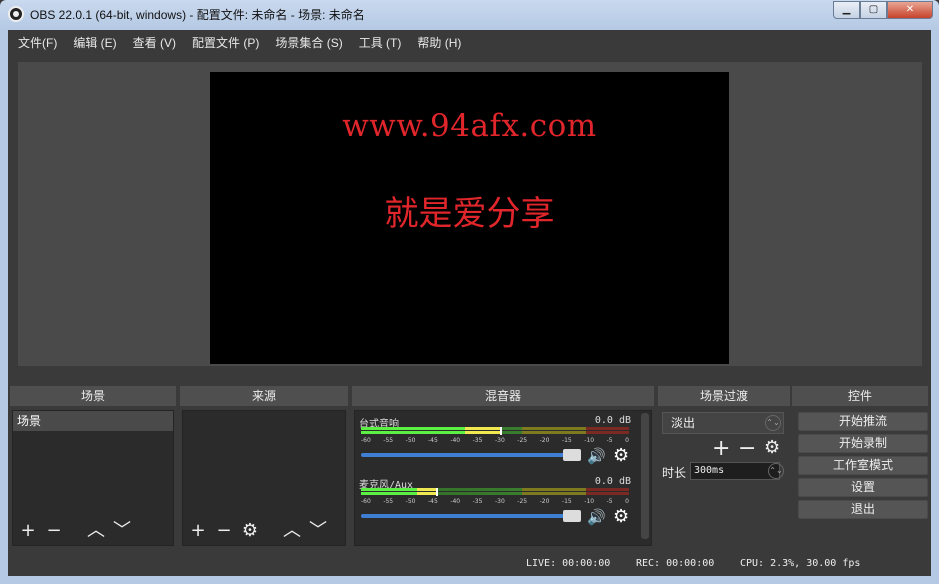  I want to click on remove-transition-minus-icon: −, so click(747, 448).